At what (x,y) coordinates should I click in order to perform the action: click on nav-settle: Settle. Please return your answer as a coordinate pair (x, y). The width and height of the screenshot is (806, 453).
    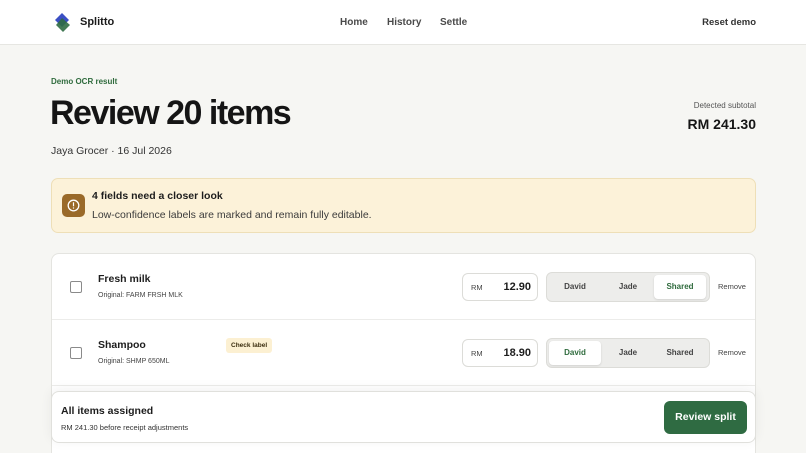
    Looking at the image, I should click on (453, 22).